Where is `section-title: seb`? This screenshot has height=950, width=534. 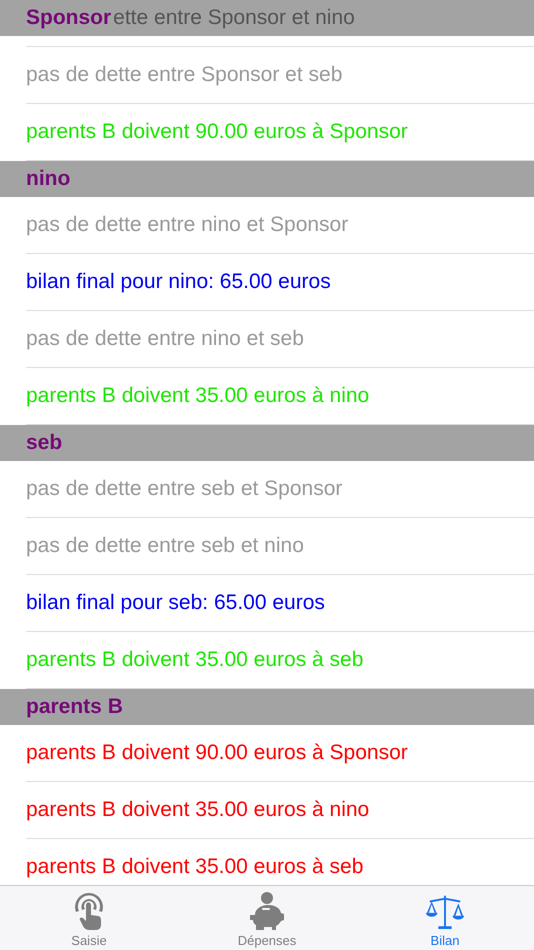
section-title: seb is located at coordinates (44, 443).